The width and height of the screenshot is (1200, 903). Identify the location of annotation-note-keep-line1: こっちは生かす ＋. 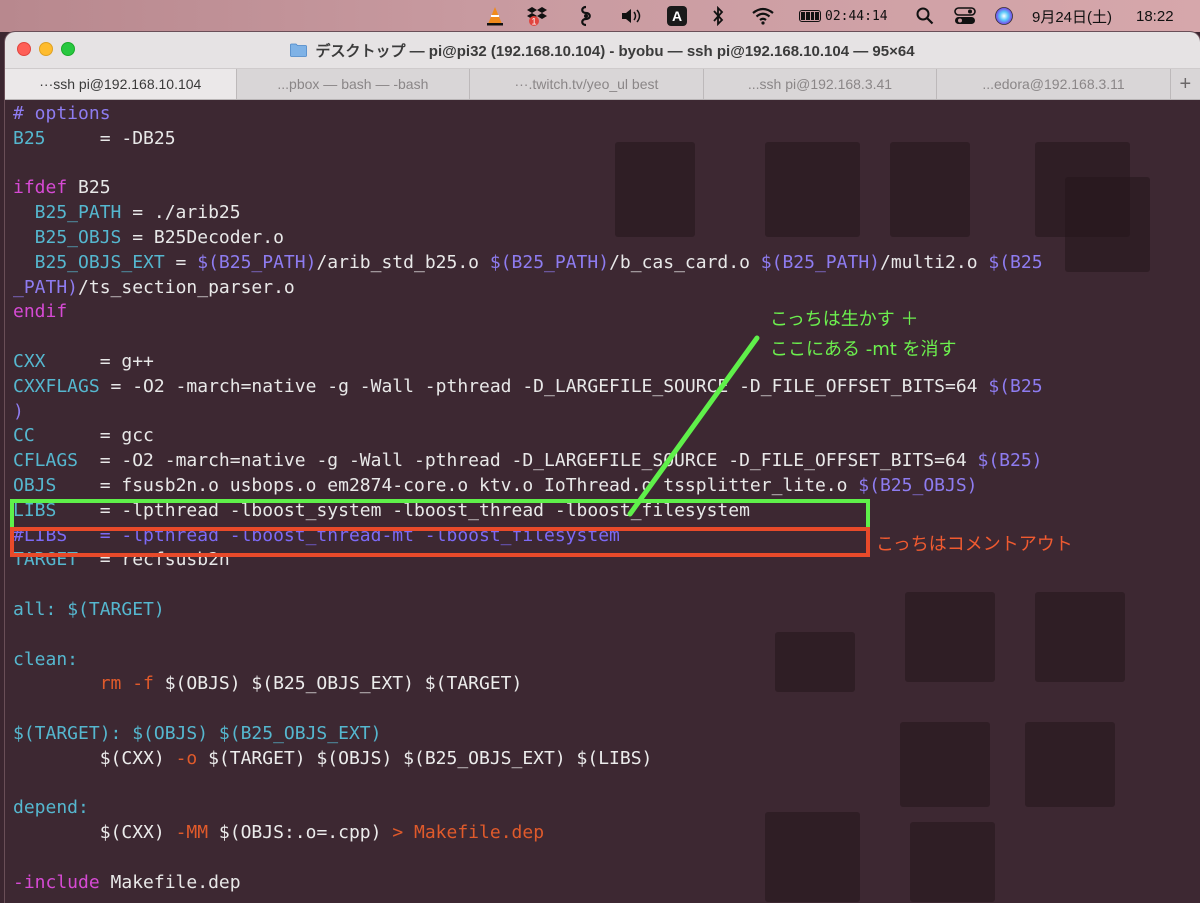
(844, 319).